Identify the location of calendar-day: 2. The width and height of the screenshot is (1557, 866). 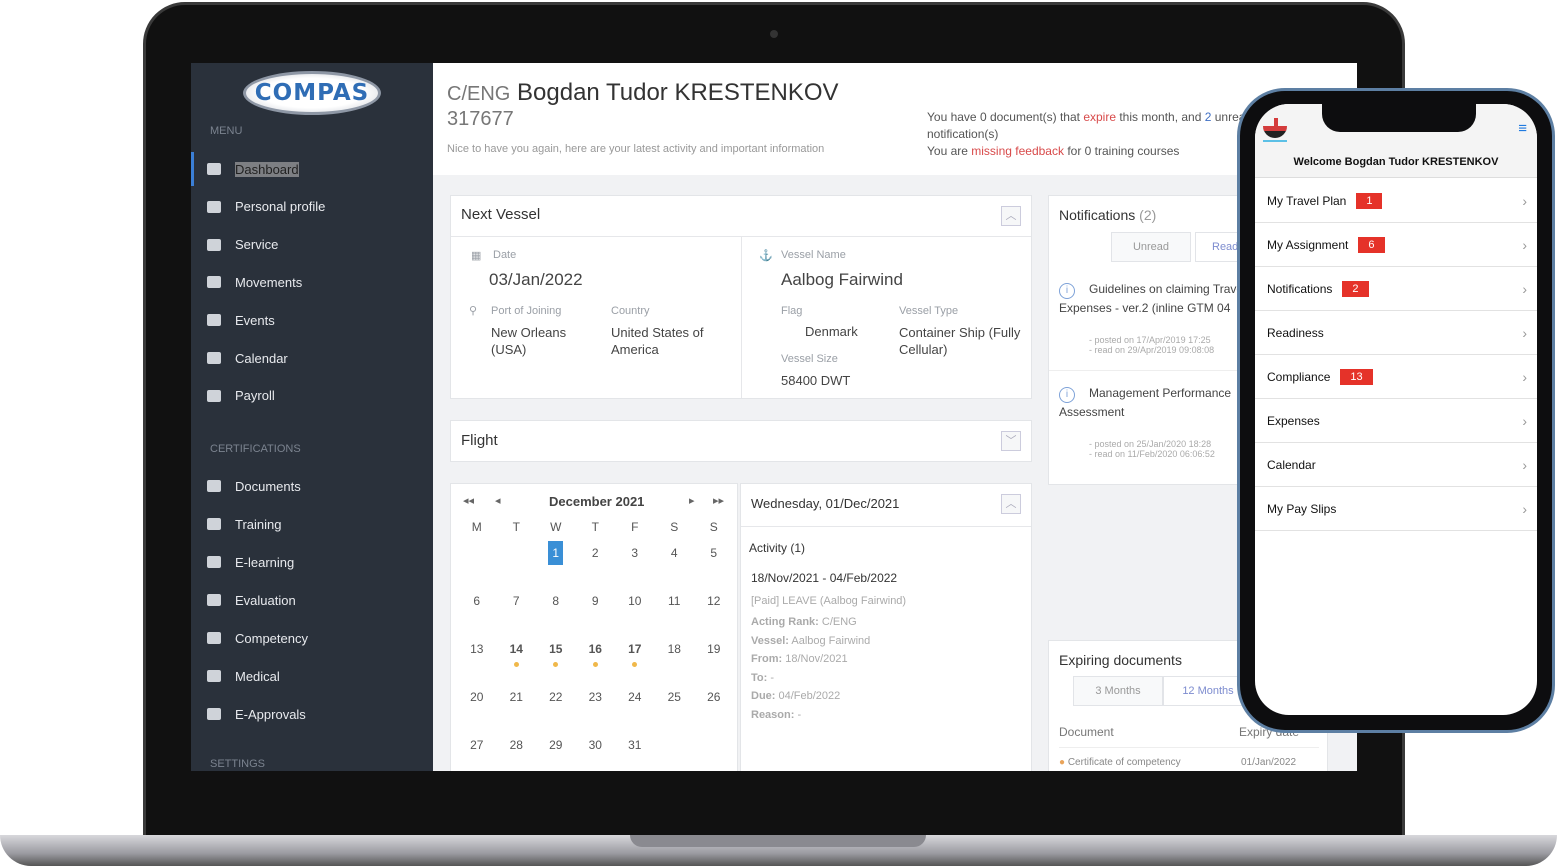
(596, 562).